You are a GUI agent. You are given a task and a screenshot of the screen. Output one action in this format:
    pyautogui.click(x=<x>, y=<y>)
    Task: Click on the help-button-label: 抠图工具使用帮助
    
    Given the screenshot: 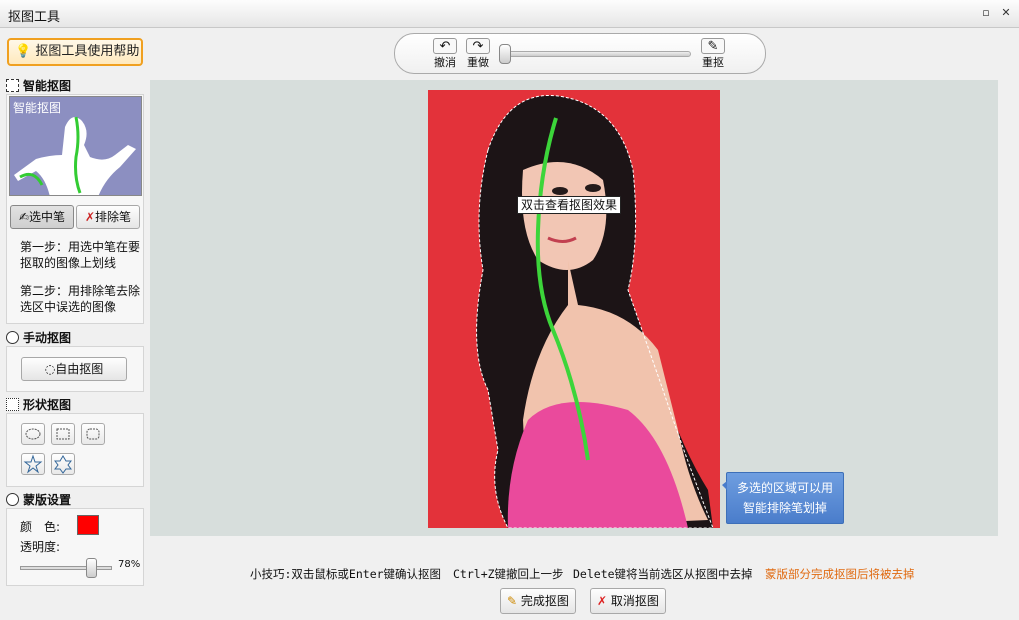 What is the action you would take?
    pyautogui.click(x=87, y=51)
    